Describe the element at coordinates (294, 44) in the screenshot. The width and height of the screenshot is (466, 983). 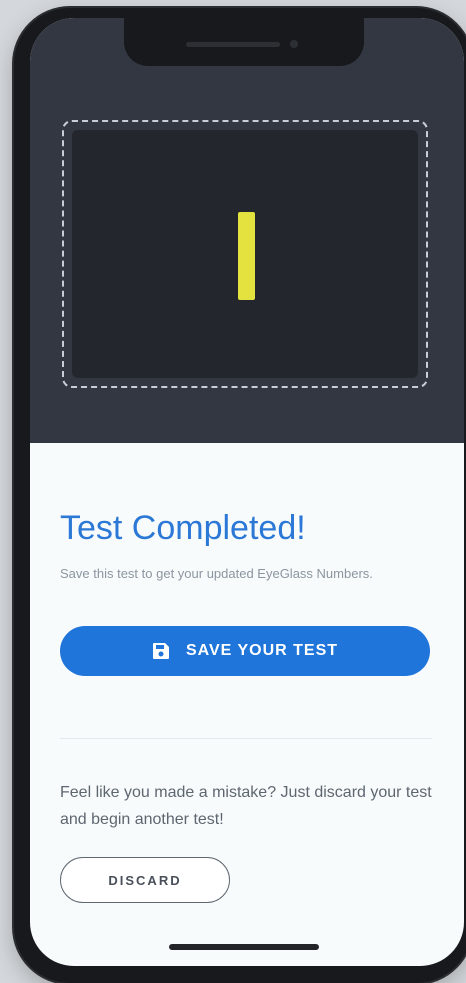
I see `front-camera` at that location.